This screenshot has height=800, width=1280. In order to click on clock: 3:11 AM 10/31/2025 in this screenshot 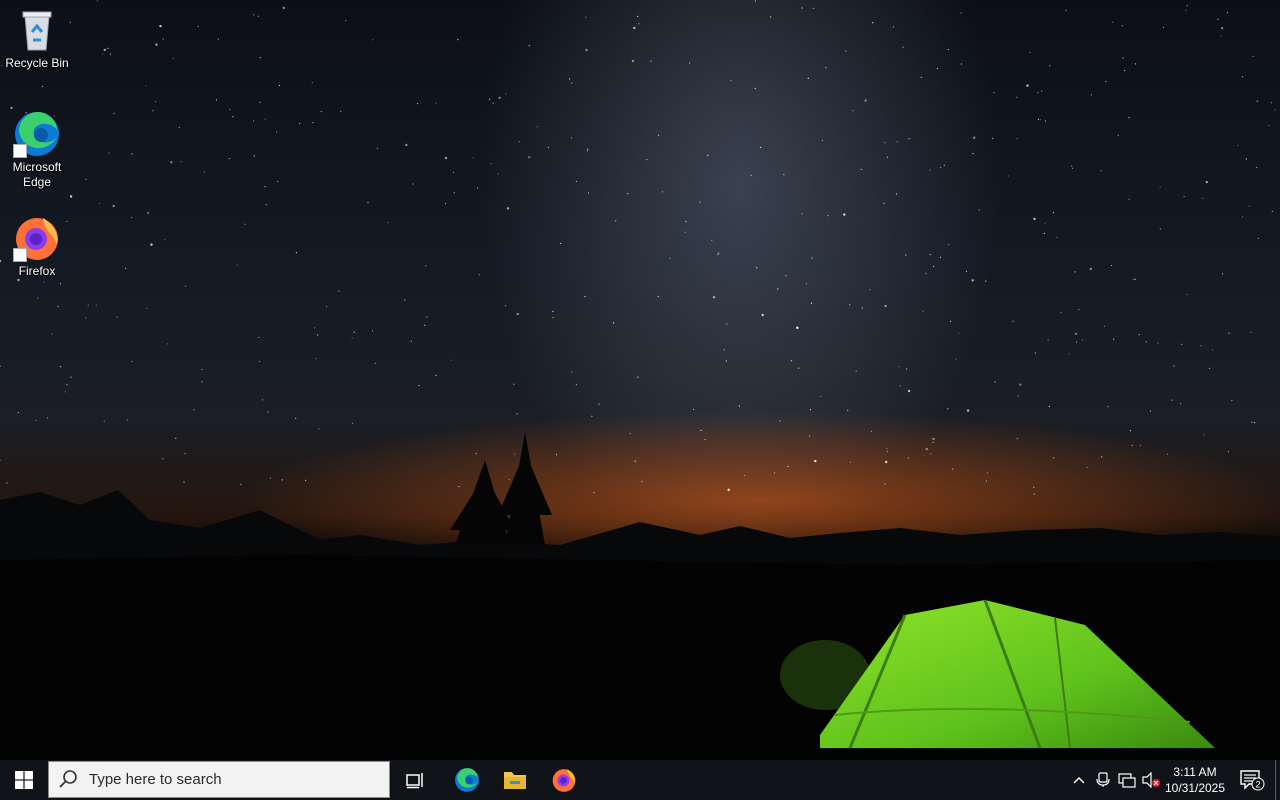, I will do `click(1195, 780)`.